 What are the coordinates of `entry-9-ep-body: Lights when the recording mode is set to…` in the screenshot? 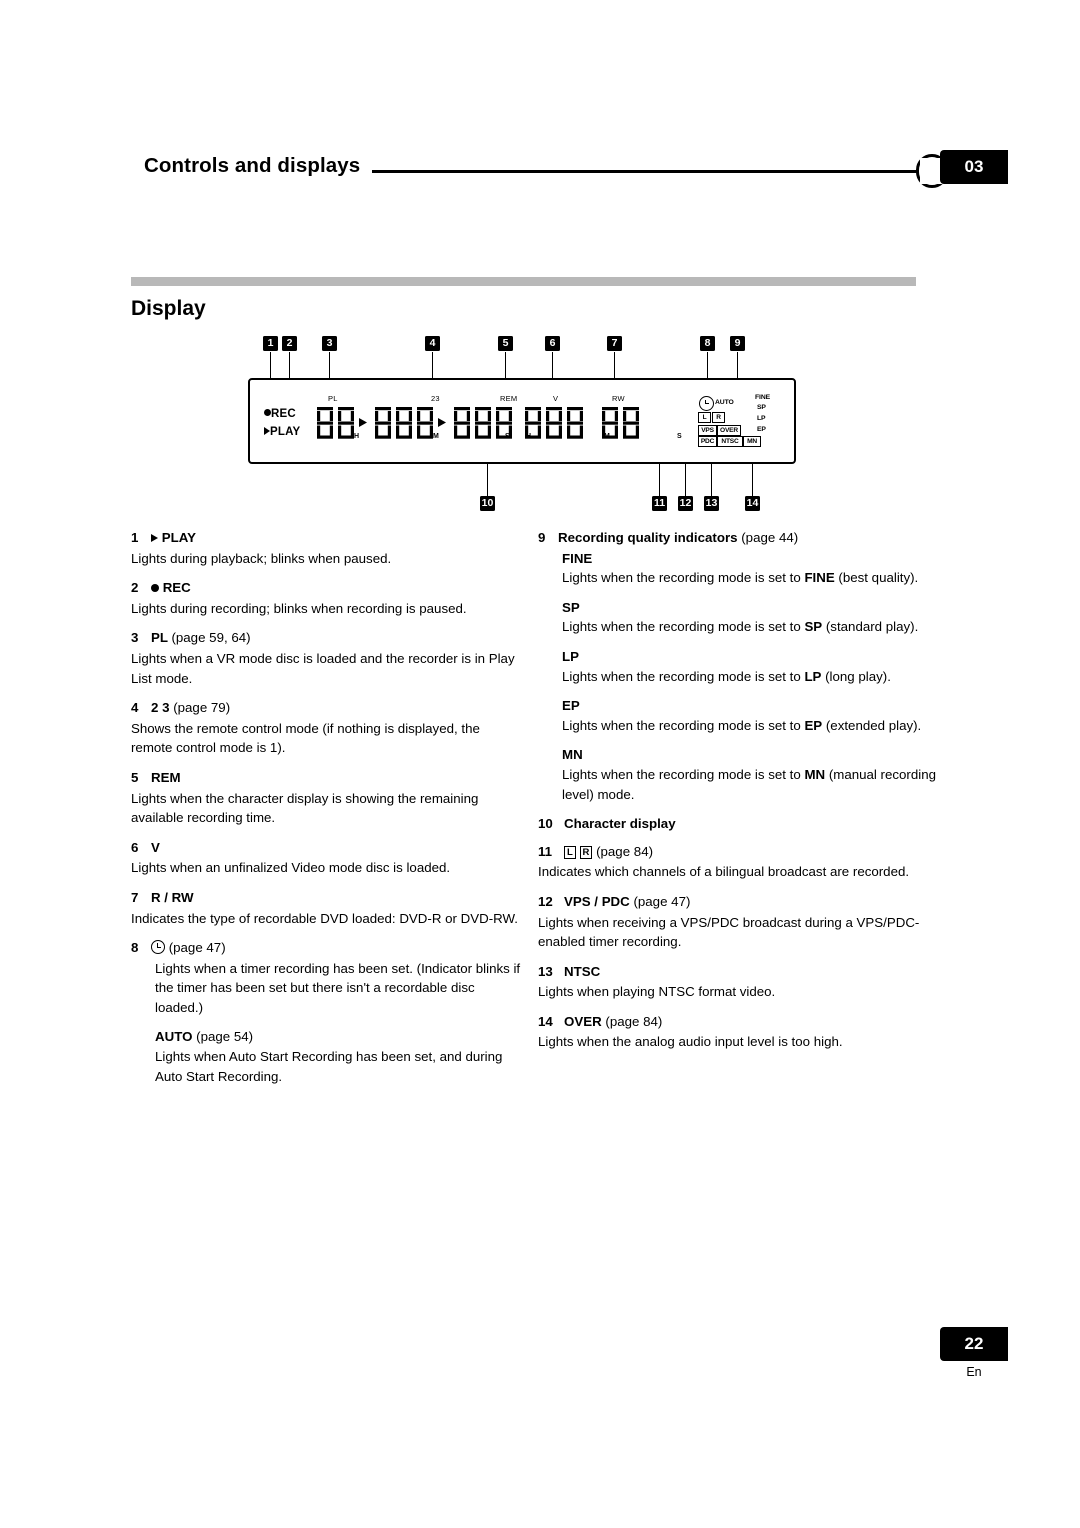 It's located at (742, 725).